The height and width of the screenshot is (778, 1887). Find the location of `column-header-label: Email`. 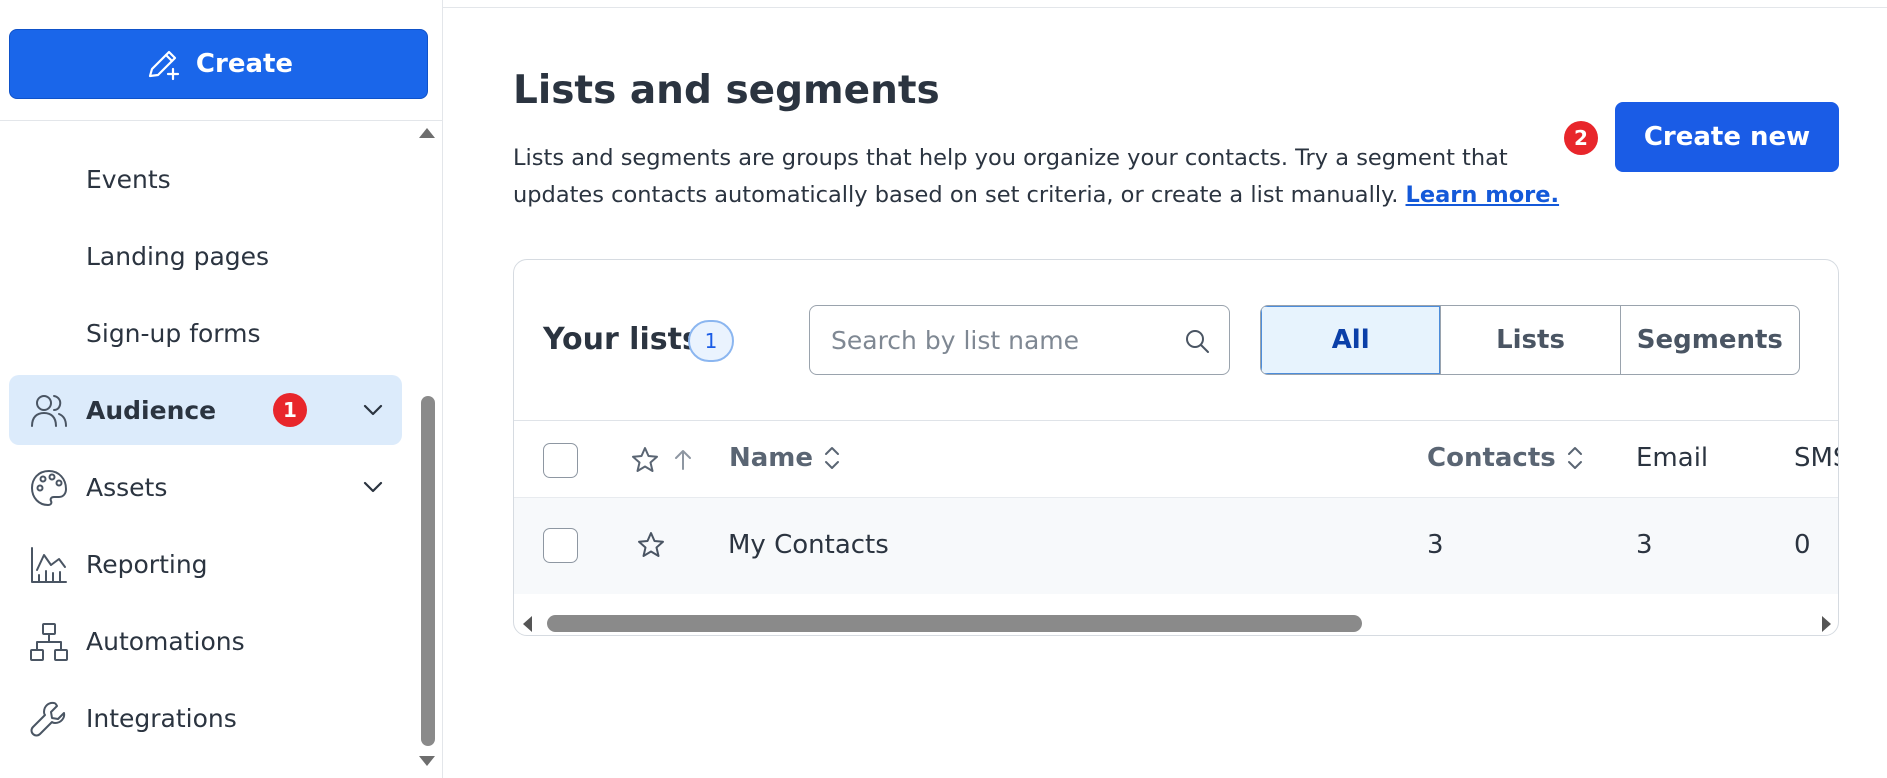

column-header-label: Email is located at coordinates (1672, 458).